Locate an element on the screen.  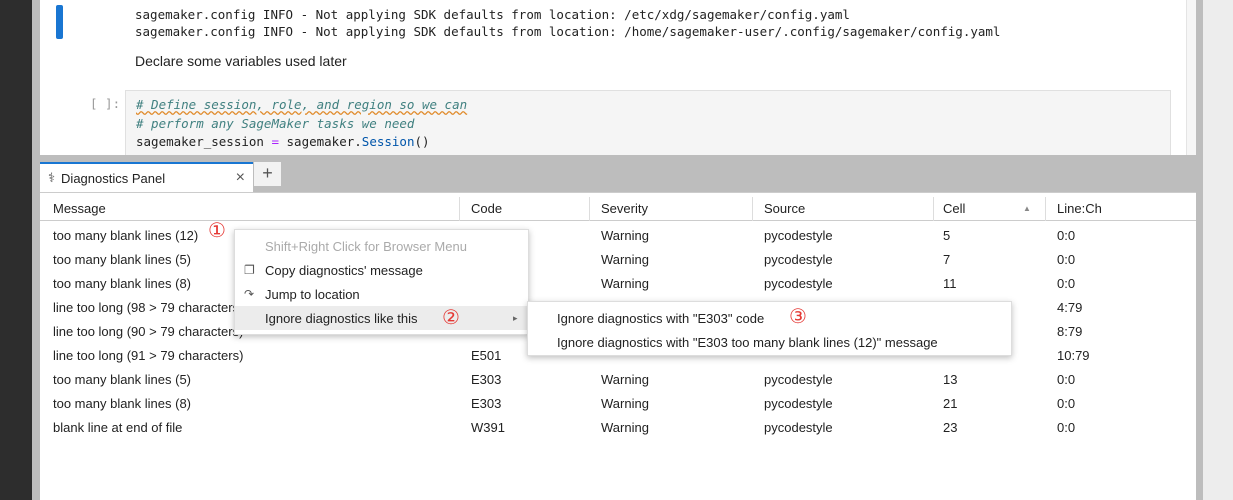
cell-linech: 4:79 is located at coordinates (1070, 307).